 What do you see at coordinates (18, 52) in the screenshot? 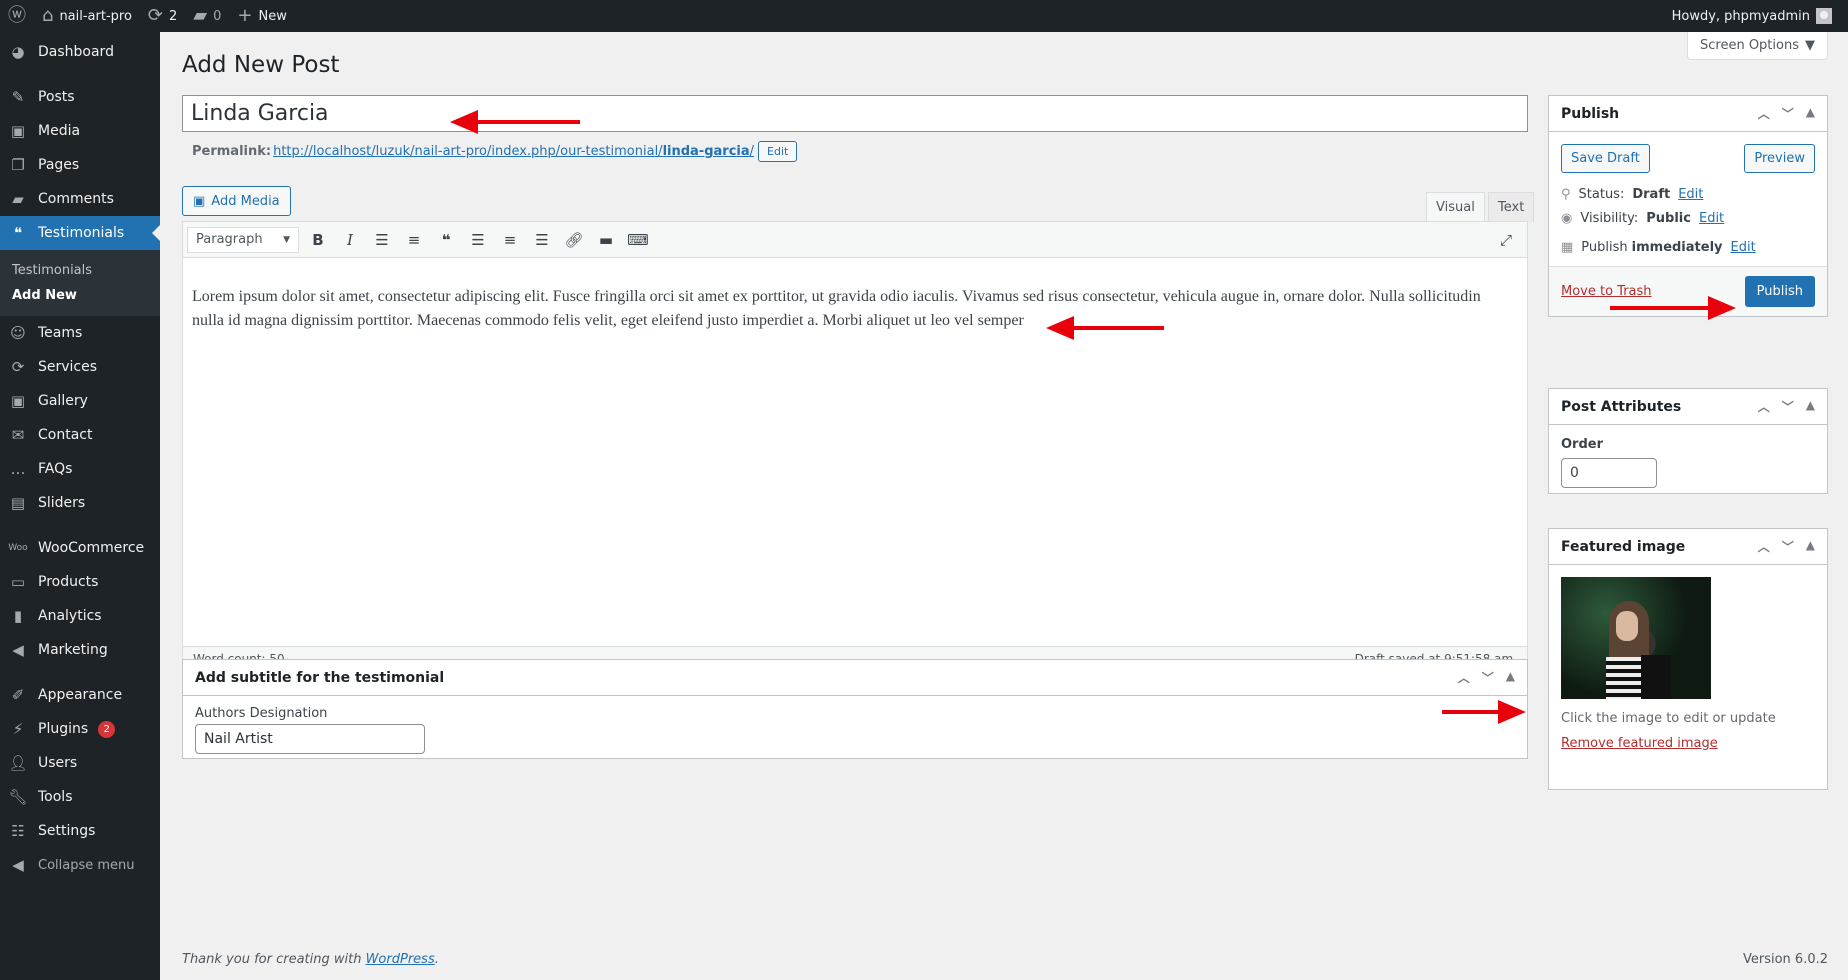
I see `dashboard-icon: ◕` at bounding box center [18, 52].